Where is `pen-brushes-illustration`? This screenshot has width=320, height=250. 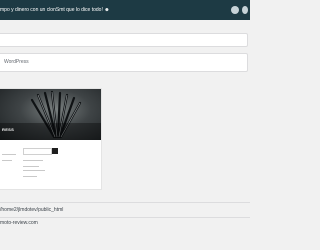 pen-brushes-illustration is located at coordinates (50, 115).